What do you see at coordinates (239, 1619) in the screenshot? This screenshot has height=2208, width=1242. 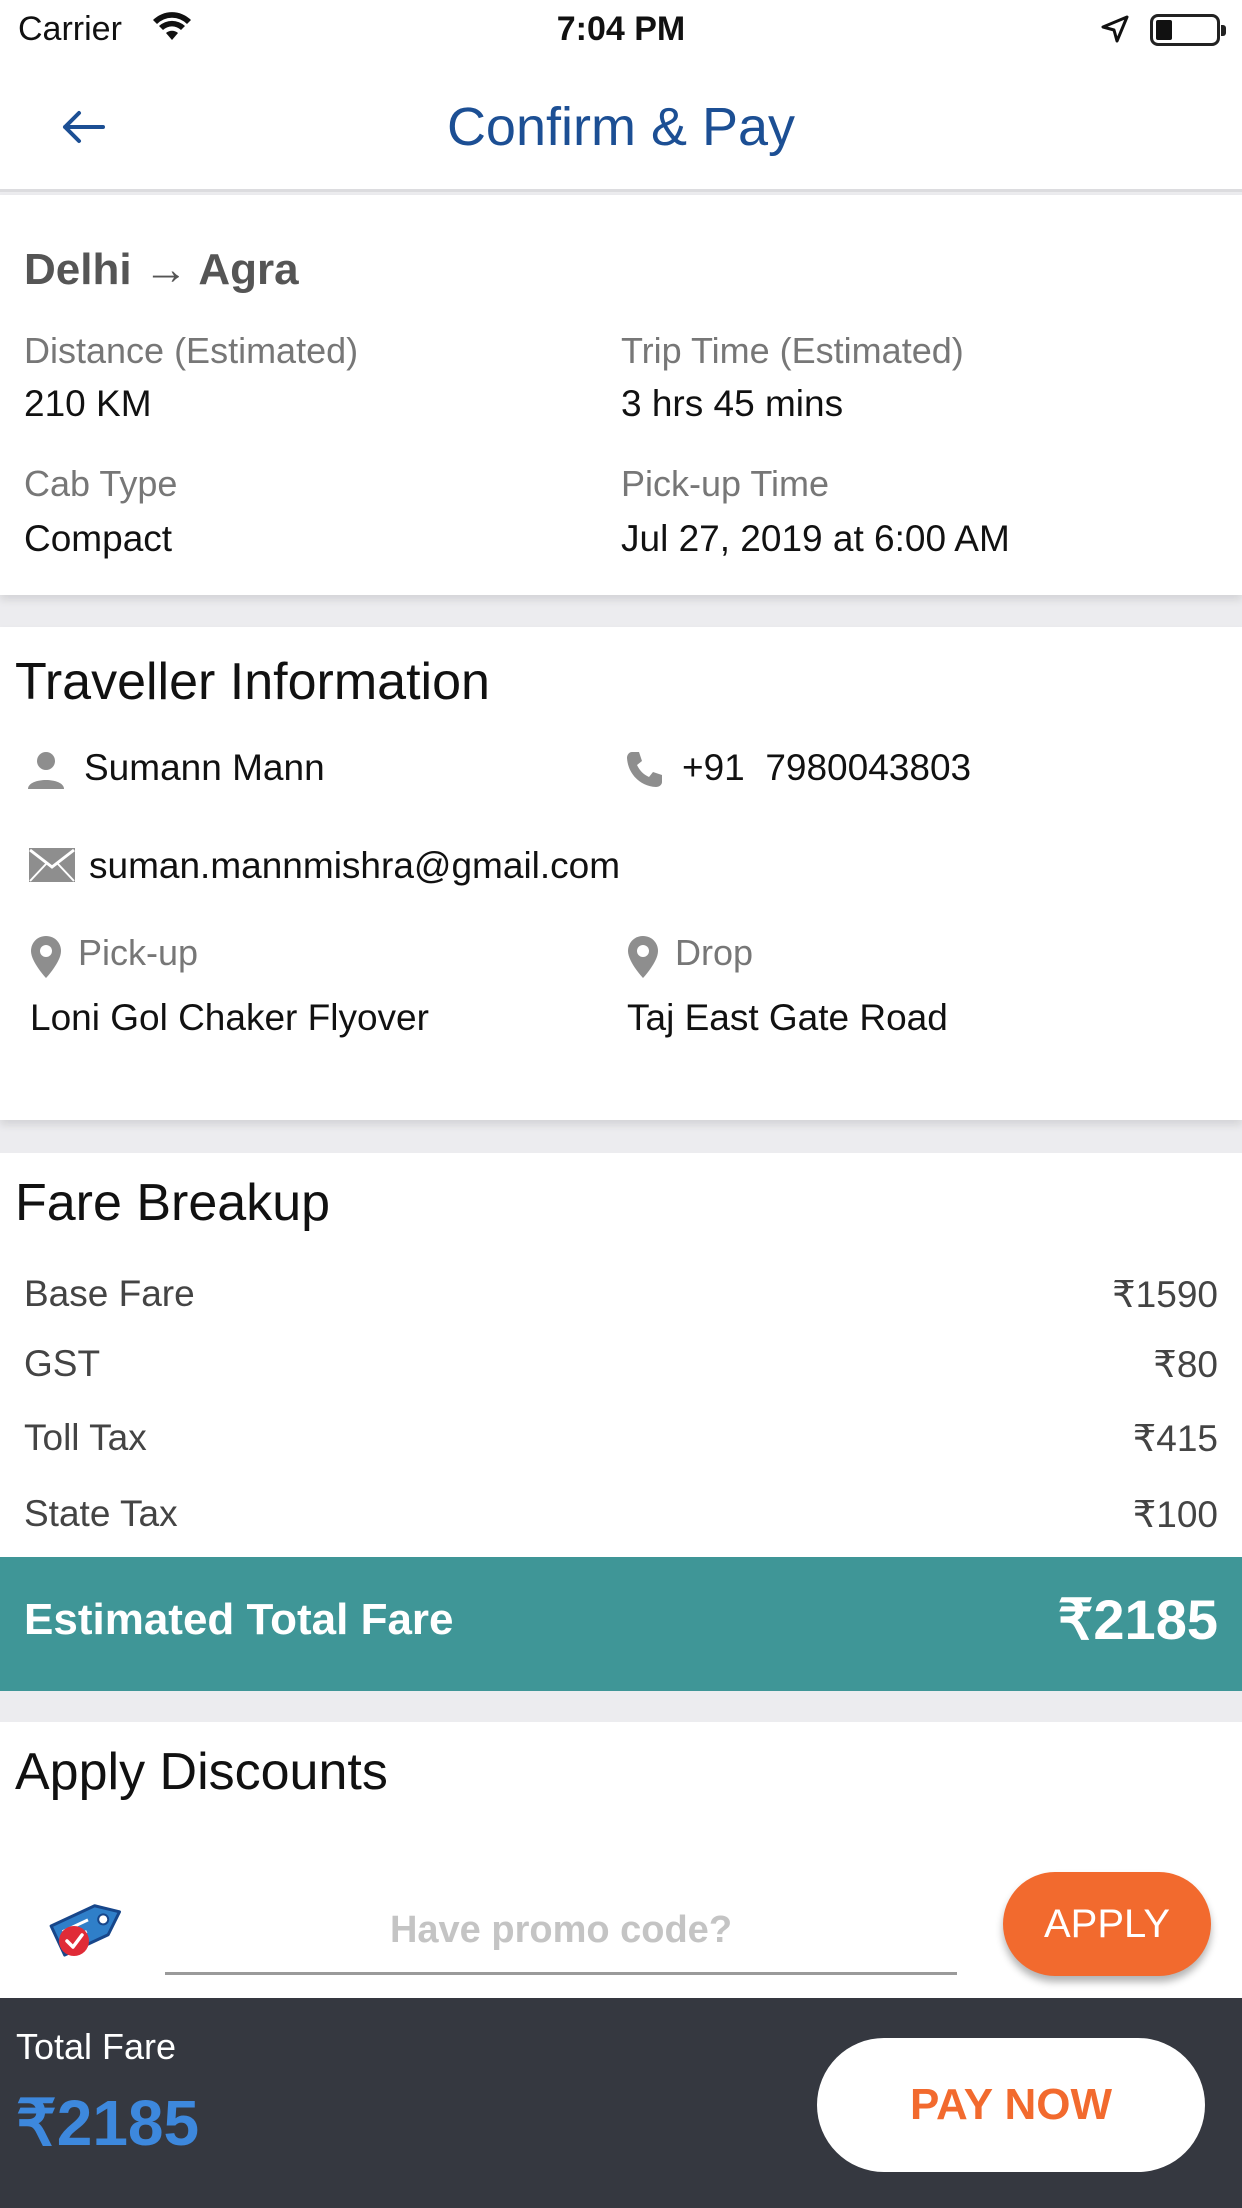 I see `estimated-total-label: Estimated Total Fare` at bounding box center [239, 1619].